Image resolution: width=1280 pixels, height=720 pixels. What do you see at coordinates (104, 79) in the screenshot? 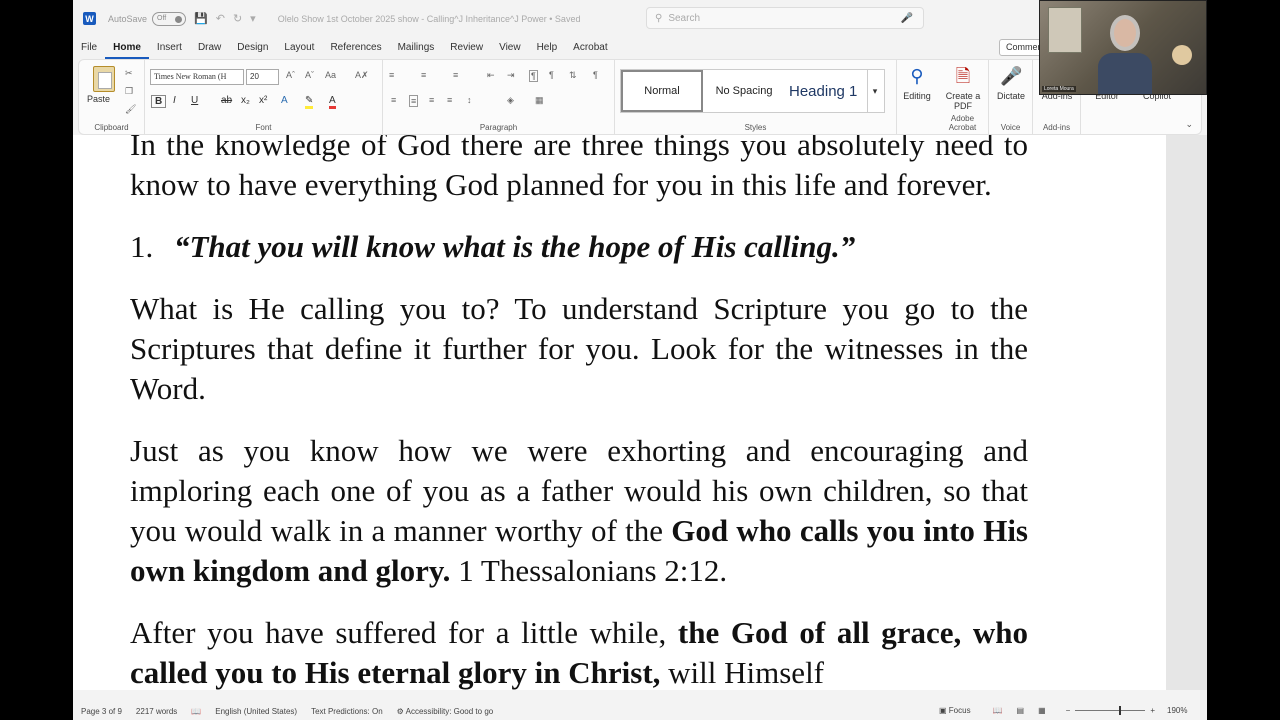
I see `paste-icon` at bounding box center [104, 79].